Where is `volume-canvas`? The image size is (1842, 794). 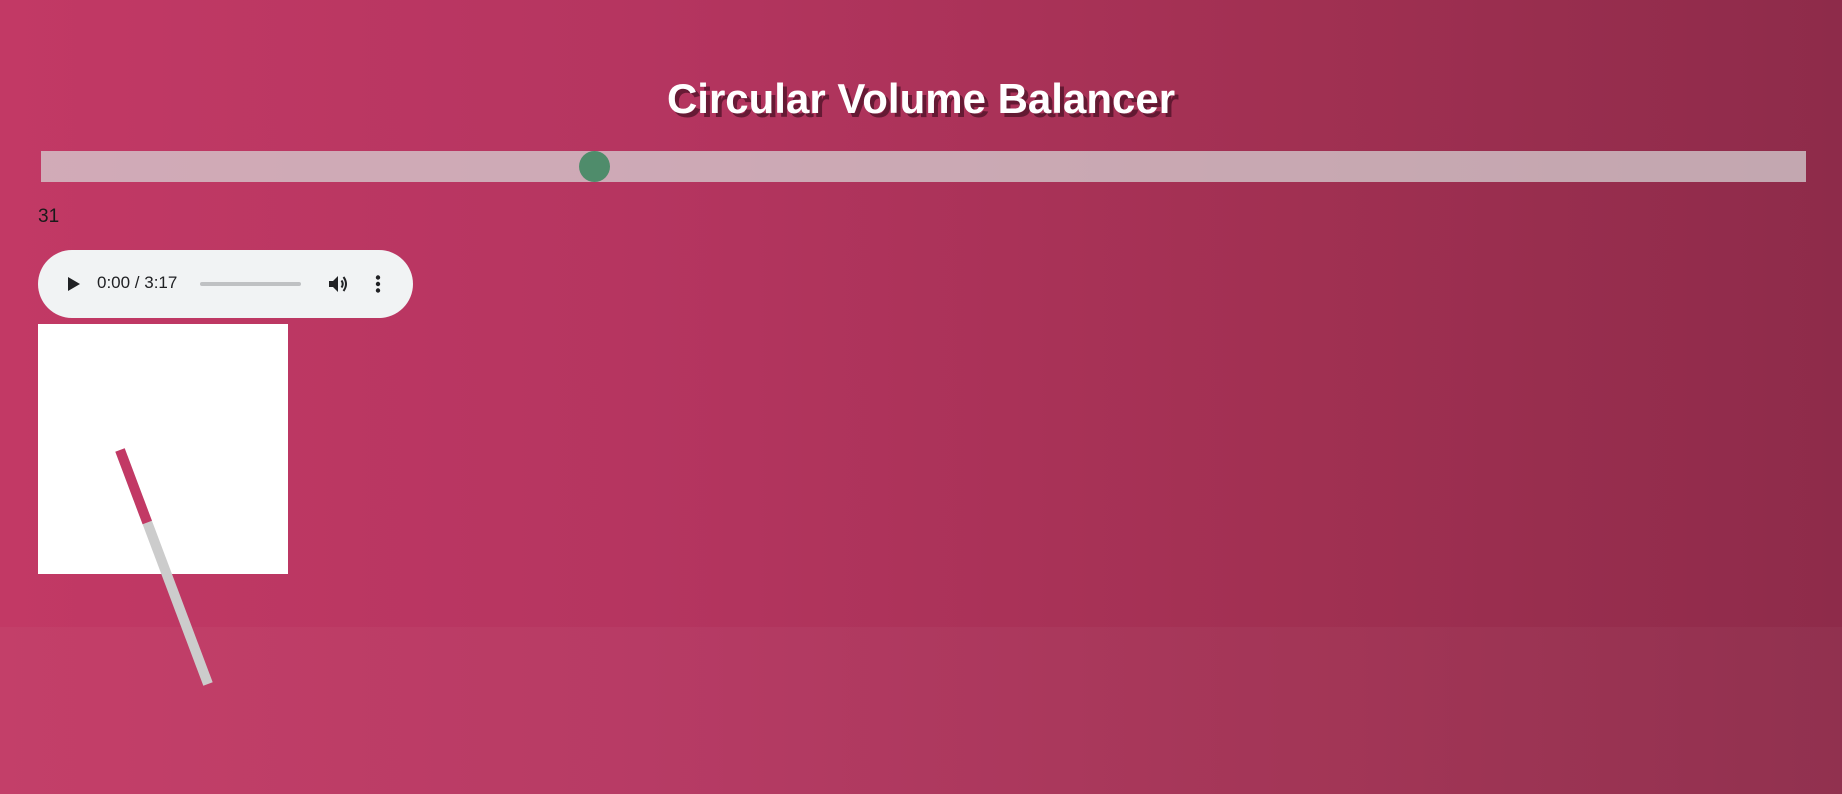 volume-canvas is located at coordinates (163, 449).